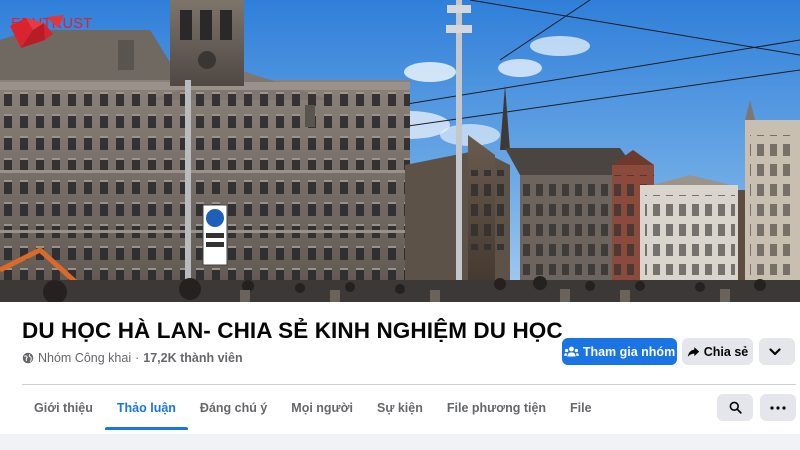 The width and height of the screenshot is (800, 450). I want to click on tab-gioi-thieu: Giới thiệu, so click(63, 408).